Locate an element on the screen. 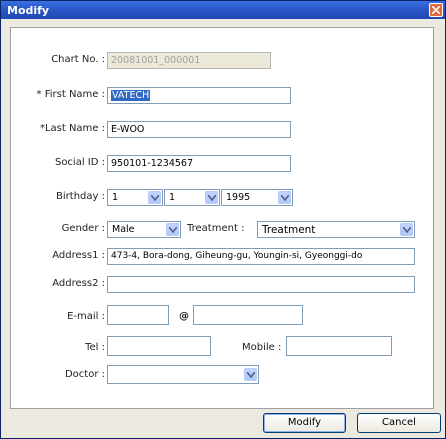 Image resolution: width=446 pixels, height=439 pixels. modify-button: Modify is located at coordinates (304, 423).